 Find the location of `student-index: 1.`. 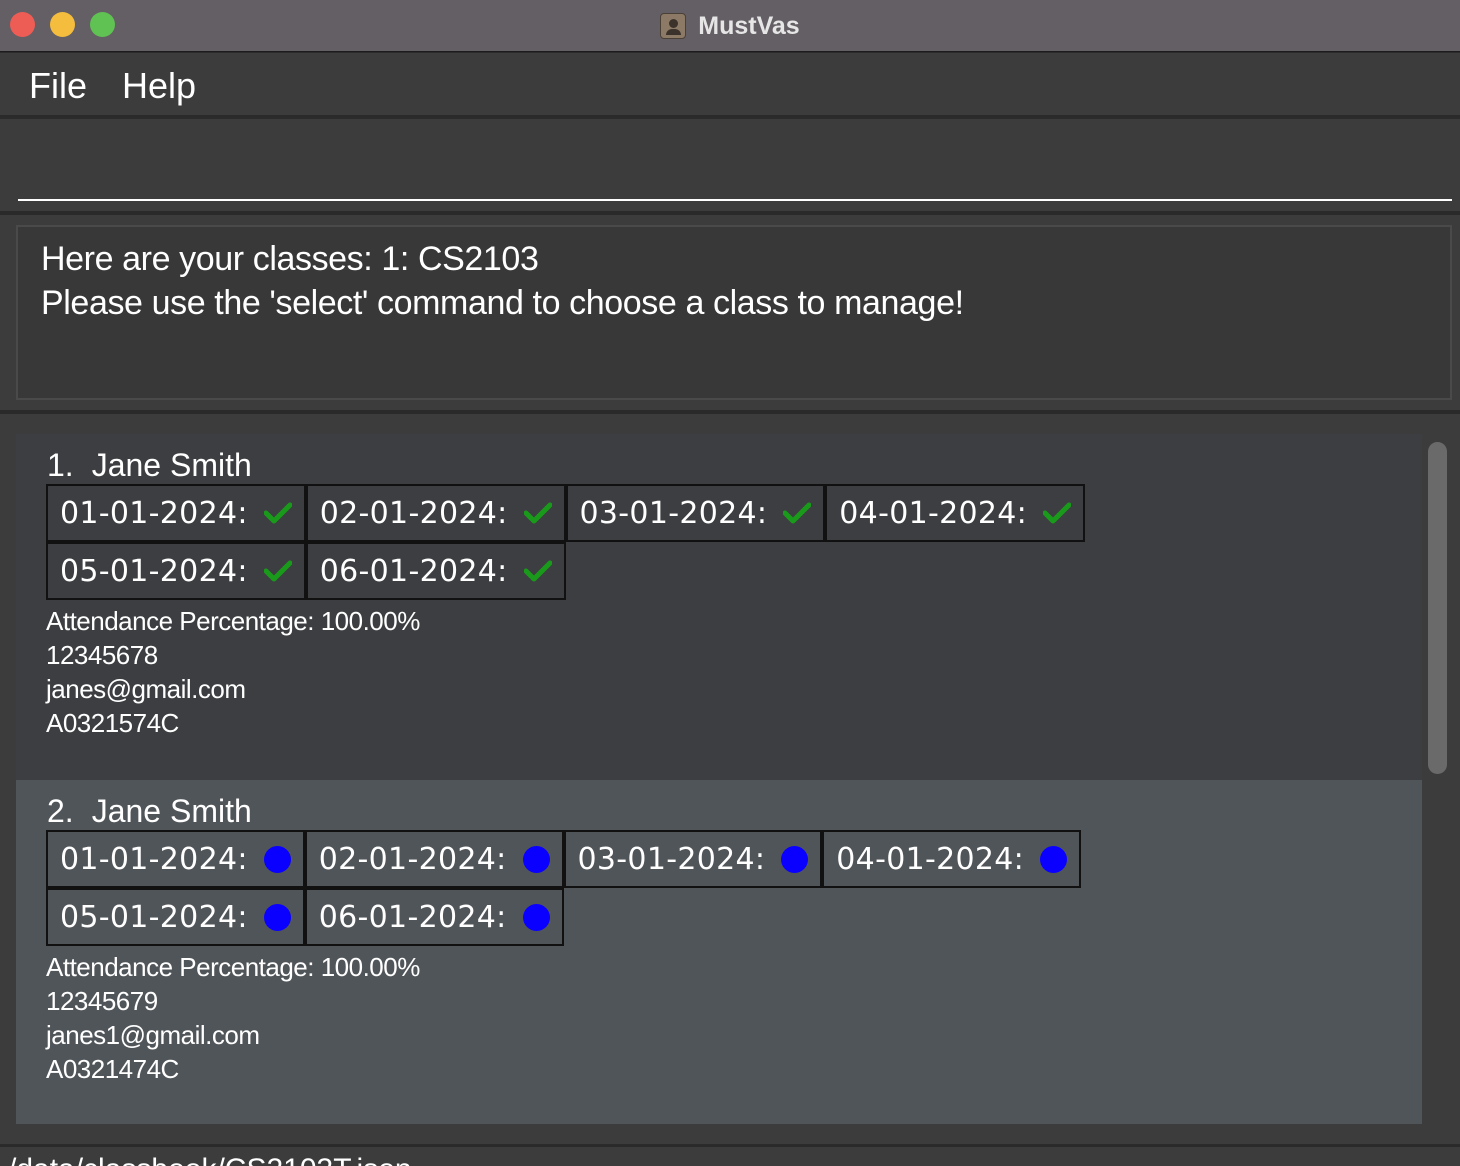

student-index: 1. is located at coordinates (60, 465).